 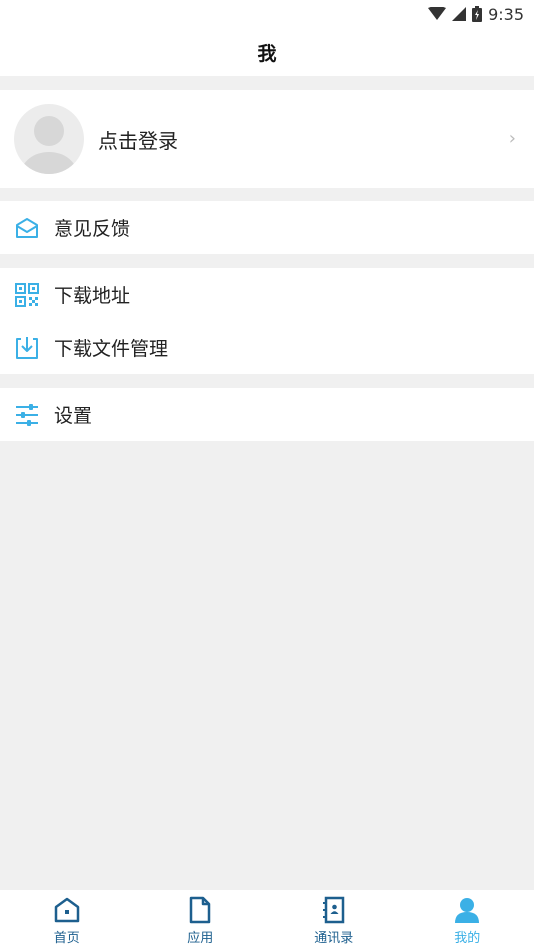 What do you see at coordinates (73, 416) in the screenshot?
I see `menu-item-label: 设置` at bounding box center [73, 416].